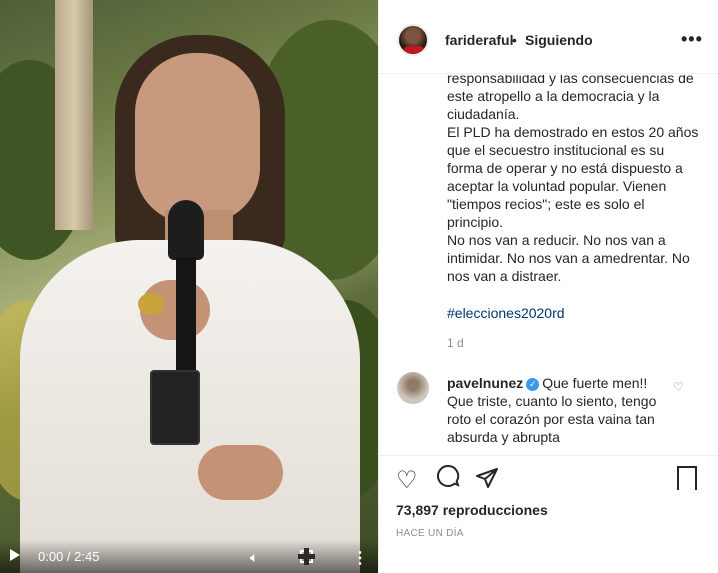  What do you see at coordinates (472, 510) in the screenshot?
I see `view-count: 73,897 reproducciones` at bounding box center [472, 510].